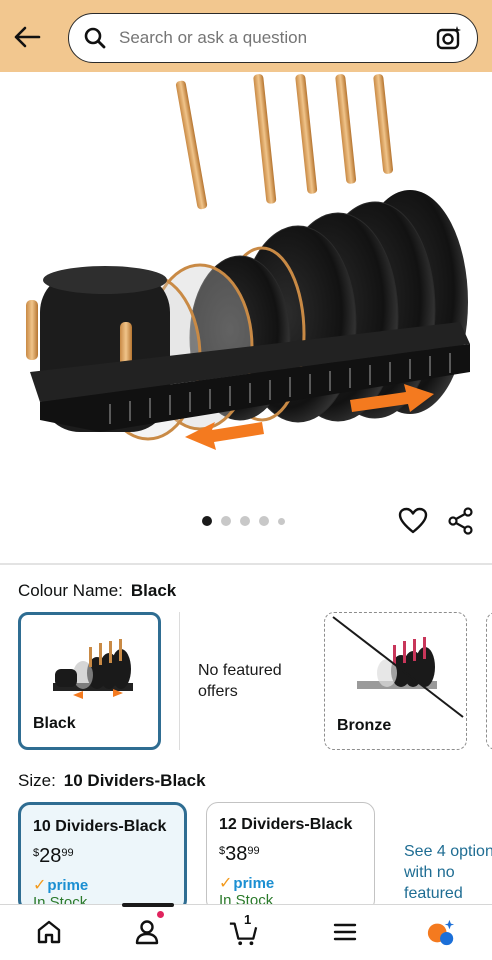 The height and width of the screenshot is (960, 492). I want to click on cart-count: 1, so click(248, 919).